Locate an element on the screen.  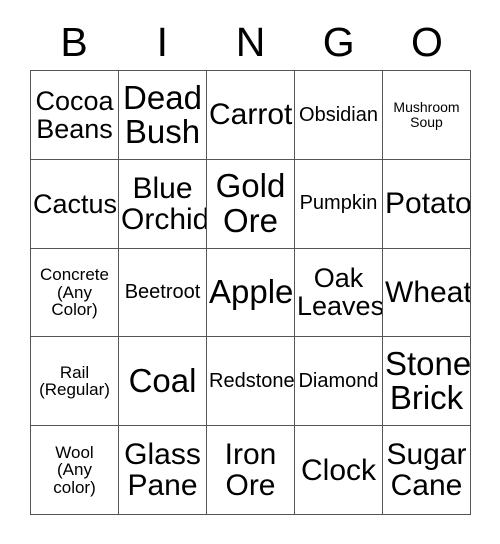
bingo-cell-label: Stone Brick is located at coordinates (428, 380).